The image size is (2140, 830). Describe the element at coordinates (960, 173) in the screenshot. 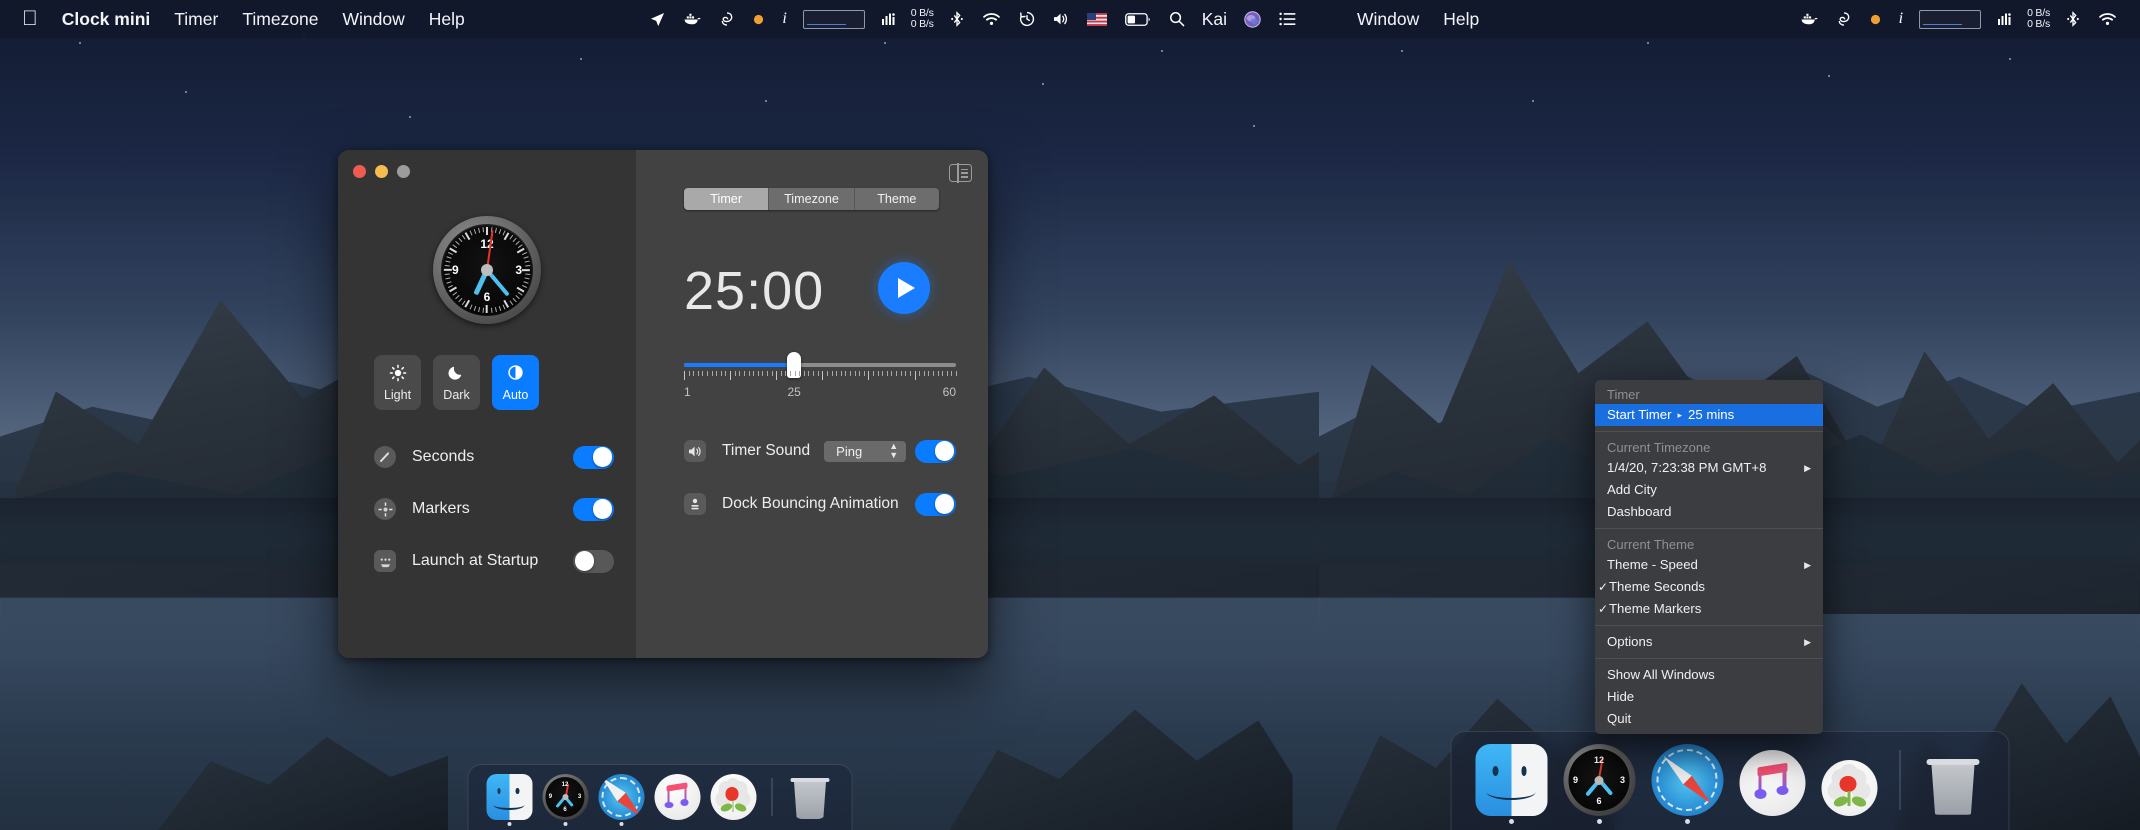

I see `sidebar-toggle-icon` at that location.